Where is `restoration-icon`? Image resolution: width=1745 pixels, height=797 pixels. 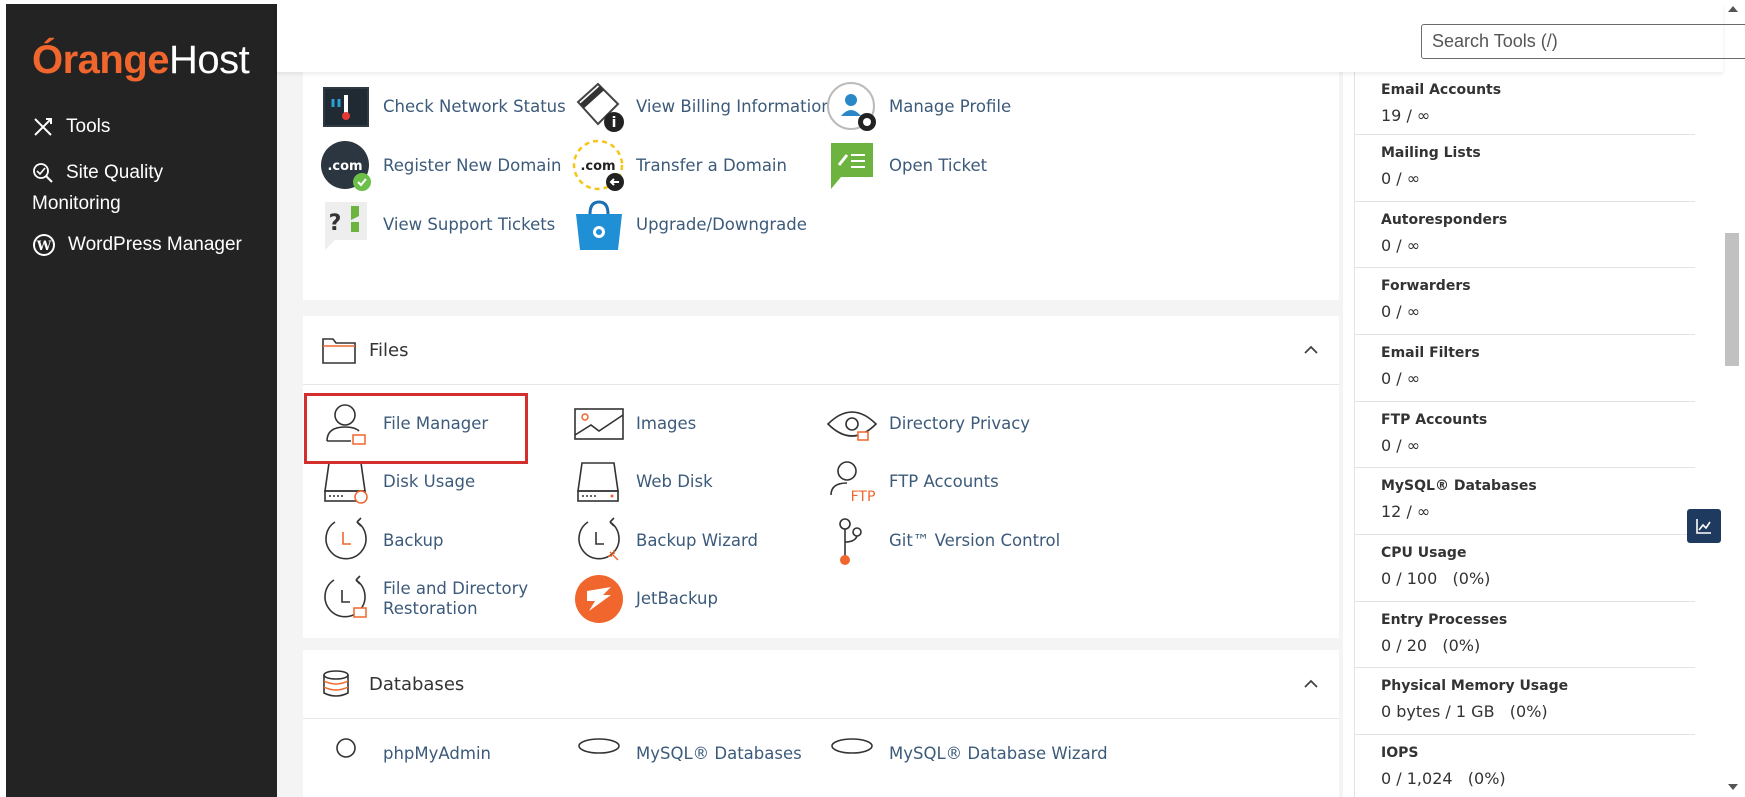 restoration-icon is located at coordinates (345, 596).